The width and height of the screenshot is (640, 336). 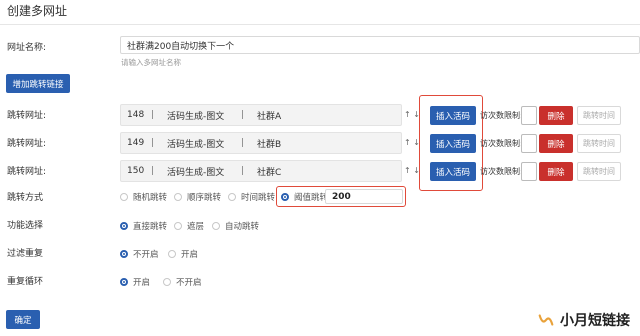 What do you see at coordinates (453, 115) in the screenshot?
I see `insert-code-button-1: 插入活码` at bounding box center [453, 115].